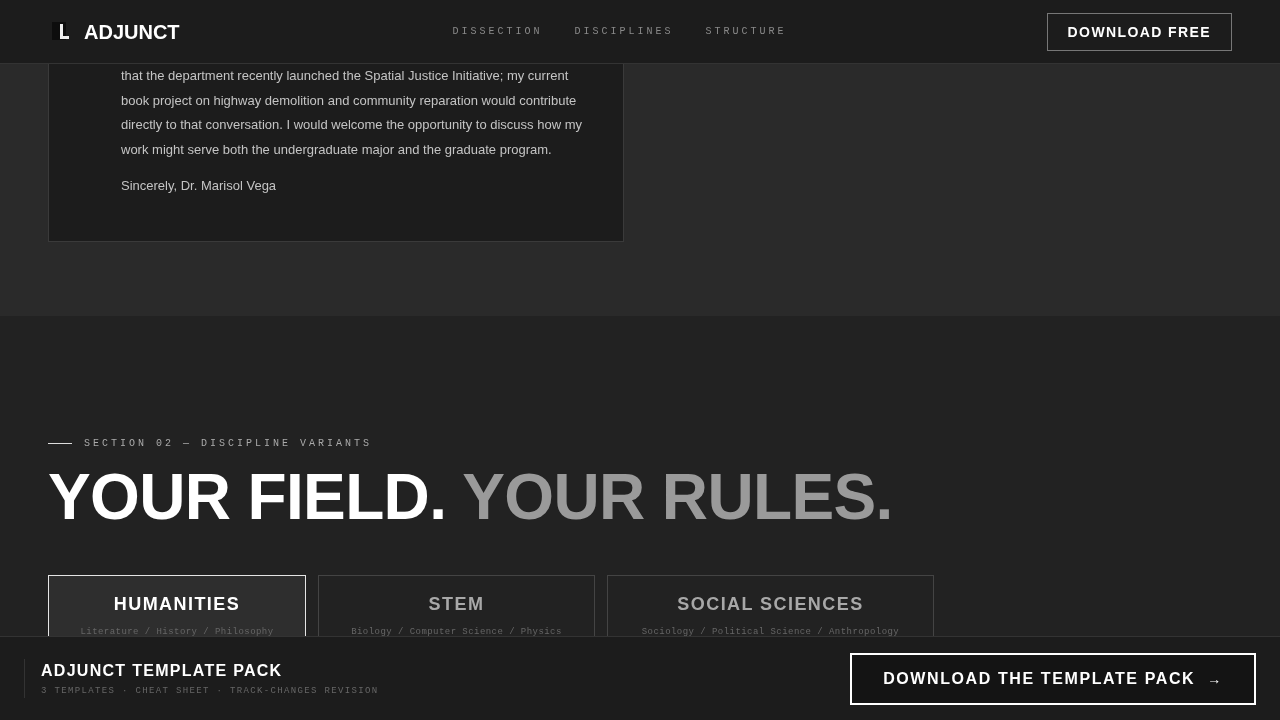  I want to click on letter-paragraph: that the department recently launched the Spatial Justice Initiative; my current book project on highway demolition and community reparation would contribute directly to that conversation. I would welcome the opportunity to discuss how my work might serve both the undergraduate major and the graduate program., so click(352, 113).